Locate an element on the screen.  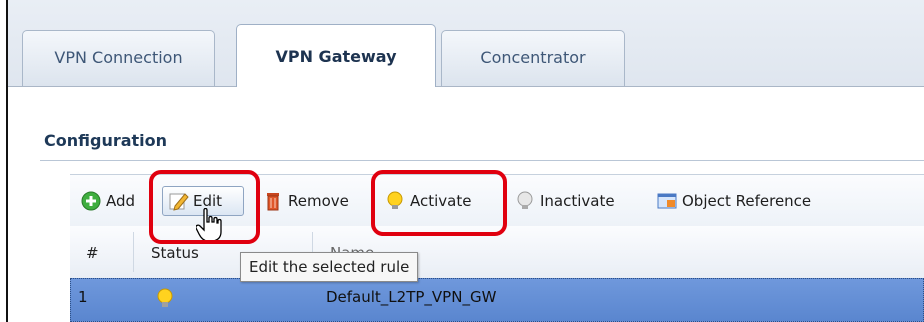
row-index: 1 is located at coordinates (83, 297).